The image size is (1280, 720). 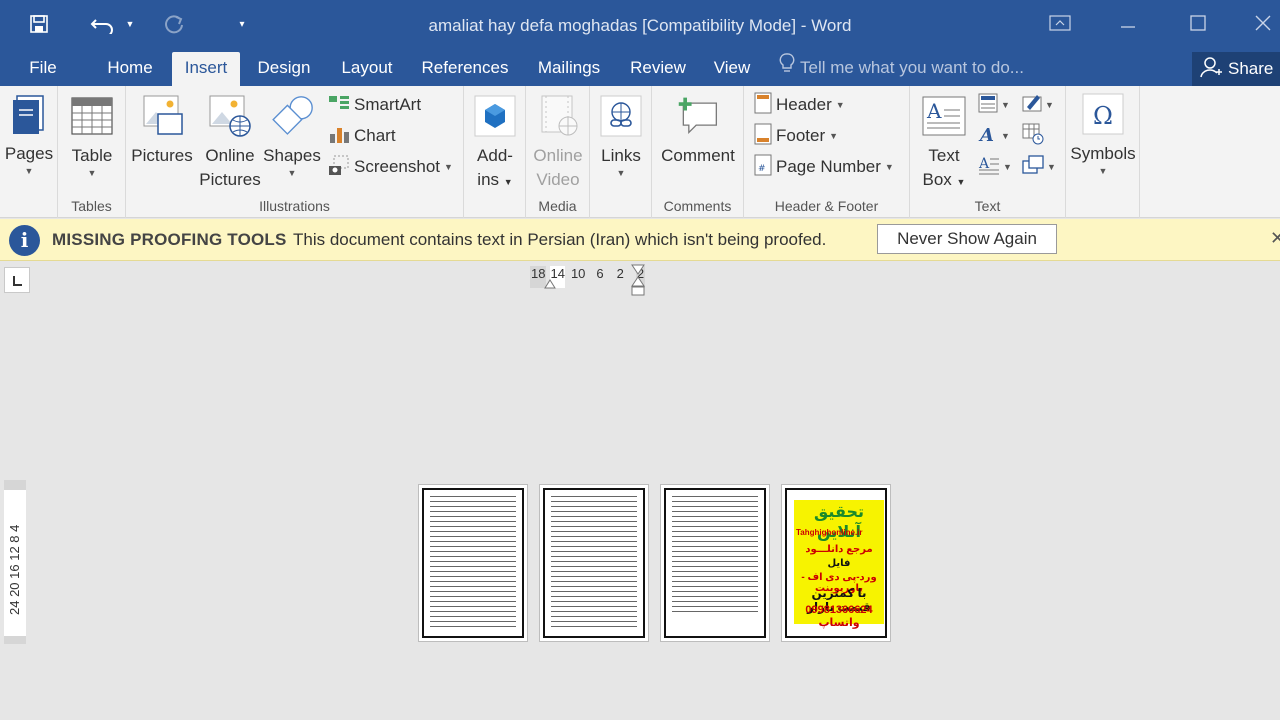 I want to click on tab-file: File, so click(x=43, y=69).